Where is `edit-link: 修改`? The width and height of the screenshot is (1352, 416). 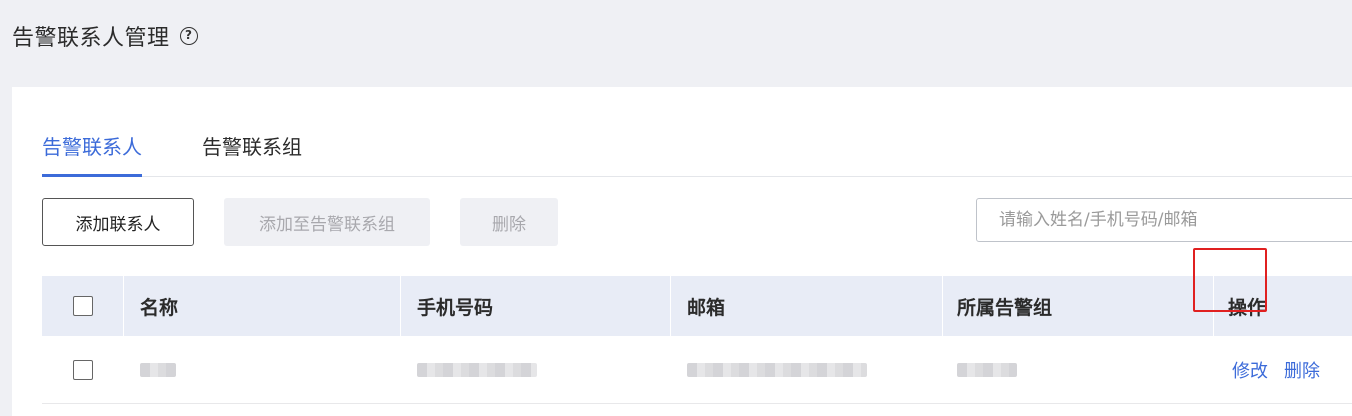 edit-link: 修改 is located at coordinates (1250, 370).